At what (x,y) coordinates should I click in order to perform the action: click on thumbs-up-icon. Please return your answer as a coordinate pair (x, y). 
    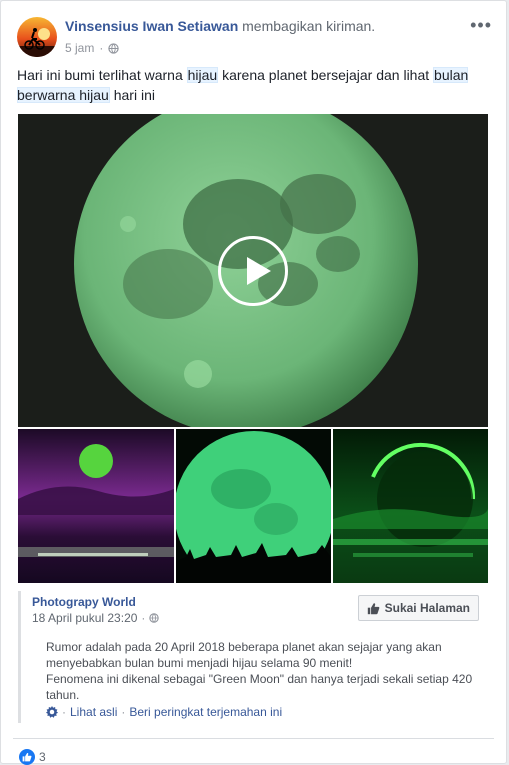
    Looking at the image, I should click on (373, 608).